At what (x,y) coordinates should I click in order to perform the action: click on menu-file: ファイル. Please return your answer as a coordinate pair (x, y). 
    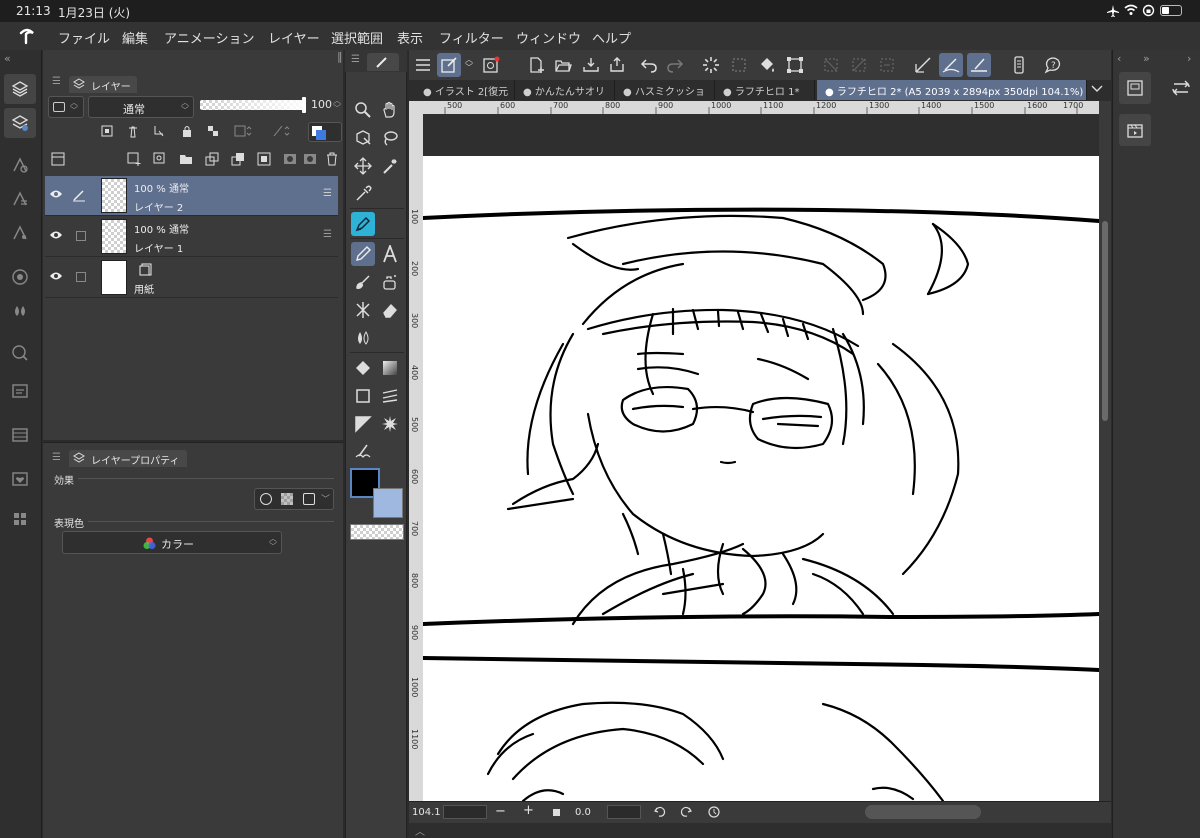
    Looking at the image, I should click on (84, 37).